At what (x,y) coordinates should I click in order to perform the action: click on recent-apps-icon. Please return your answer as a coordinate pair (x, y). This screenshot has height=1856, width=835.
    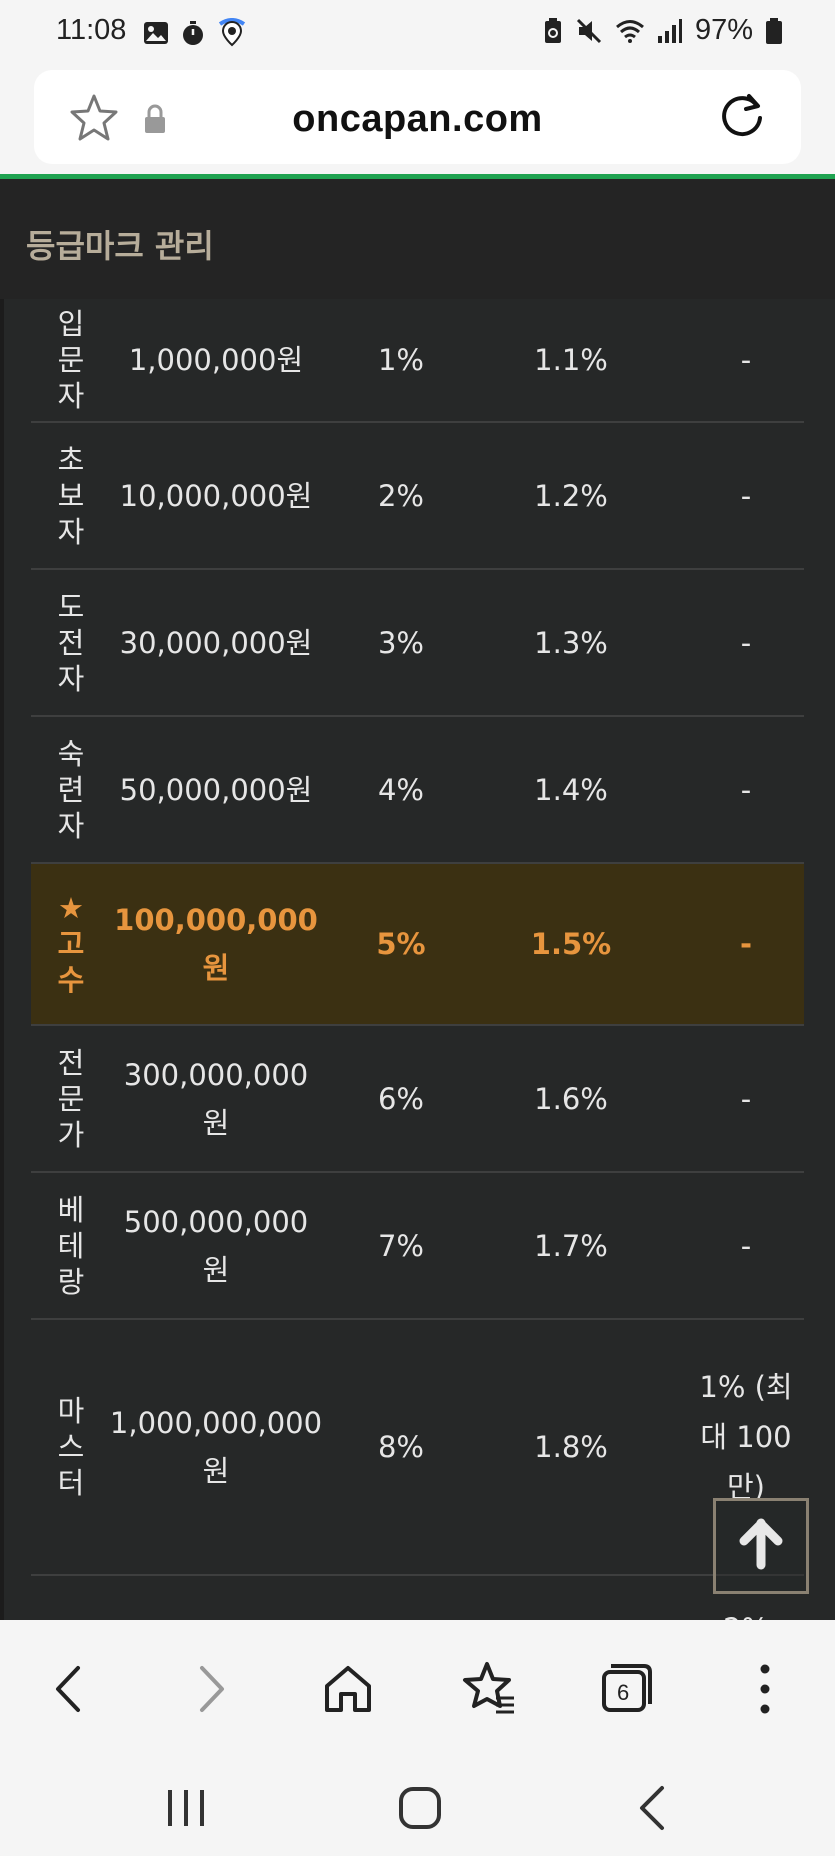
    Looking at the image, I should click on (186, 1808).